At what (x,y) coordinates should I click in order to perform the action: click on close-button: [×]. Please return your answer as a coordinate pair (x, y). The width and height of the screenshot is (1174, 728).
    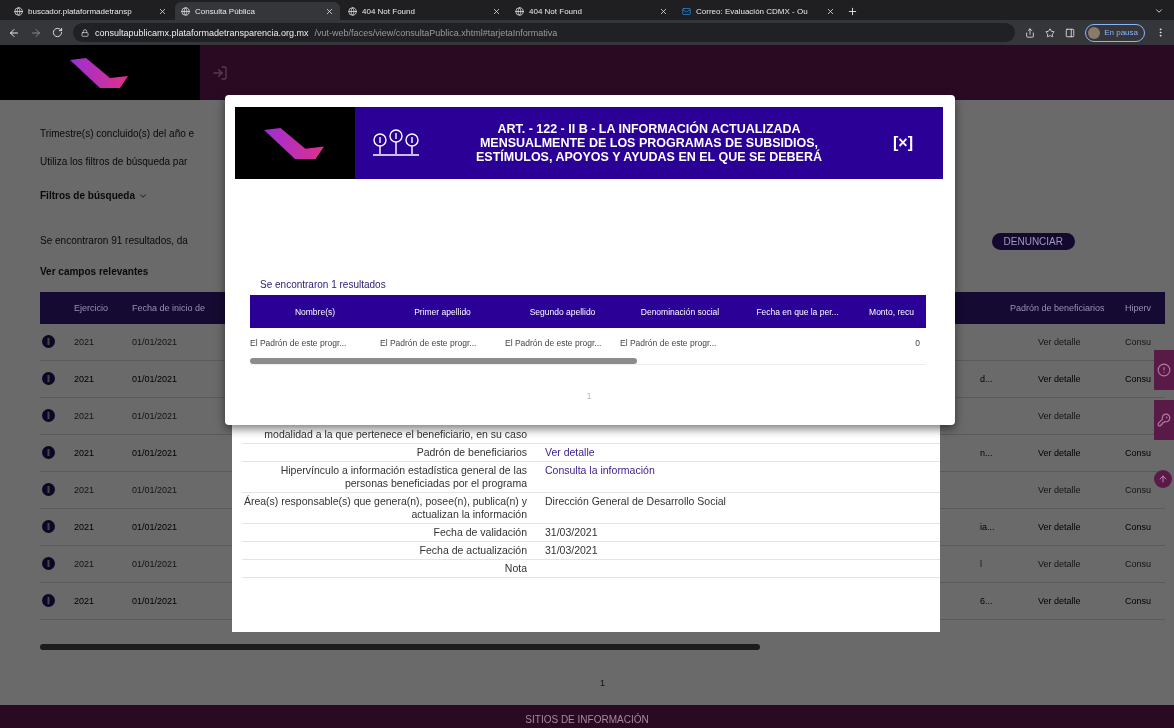
    Looking at the image, I should click on (903, 143).